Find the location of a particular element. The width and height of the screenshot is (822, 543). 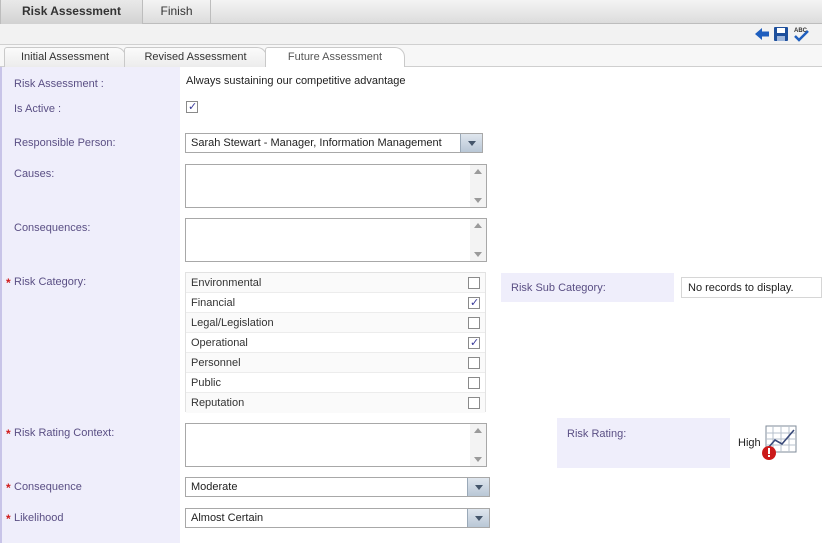

save-icon is located at coordinates (781, 34).